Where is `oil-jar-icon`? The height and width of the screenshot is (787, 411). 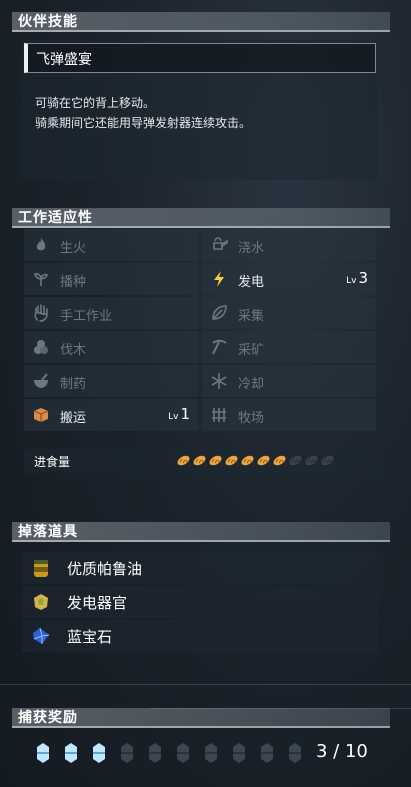
oil-jar-icon is located at coordinates (41, 568).